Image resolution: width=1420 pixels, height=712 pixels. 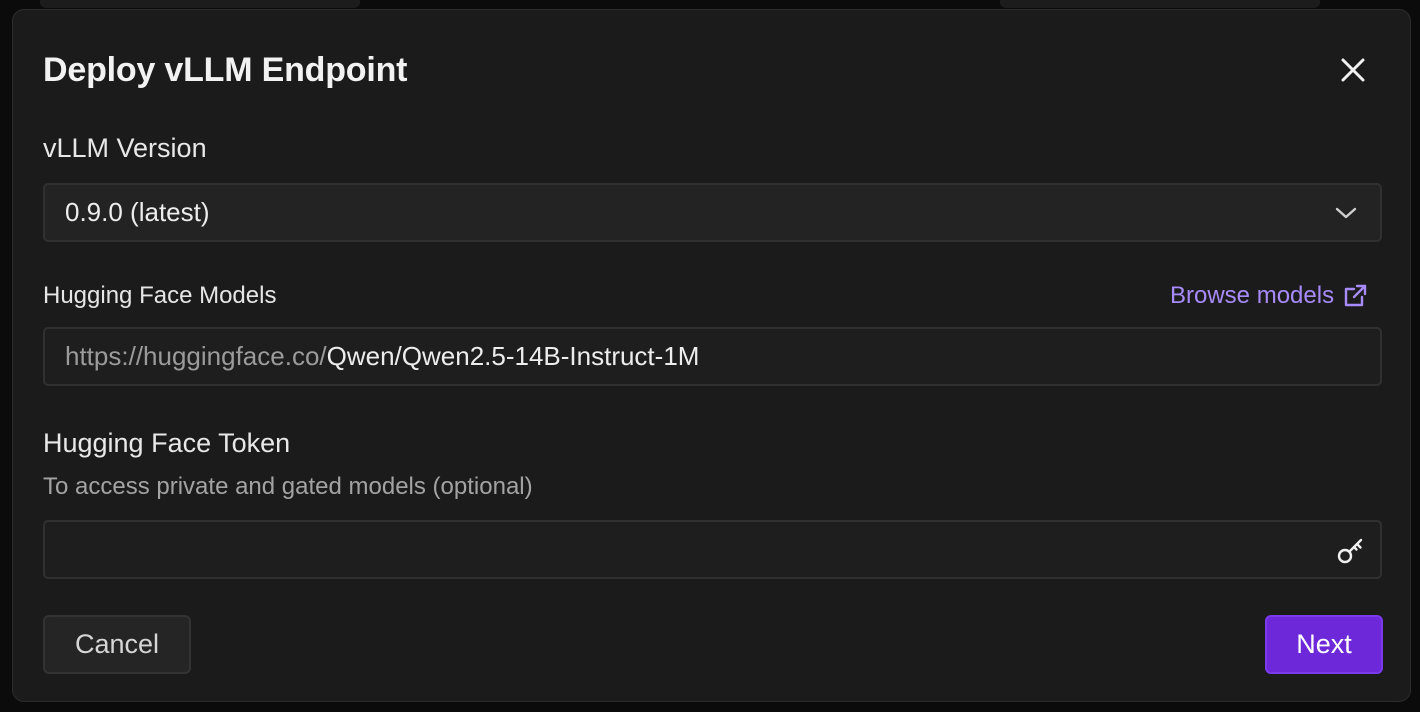 What do you see at coordinates (137, 212) in the screenshot?
I see `version-selected-value: 0.9.0 (latest)` at bounding box center [137, 212].